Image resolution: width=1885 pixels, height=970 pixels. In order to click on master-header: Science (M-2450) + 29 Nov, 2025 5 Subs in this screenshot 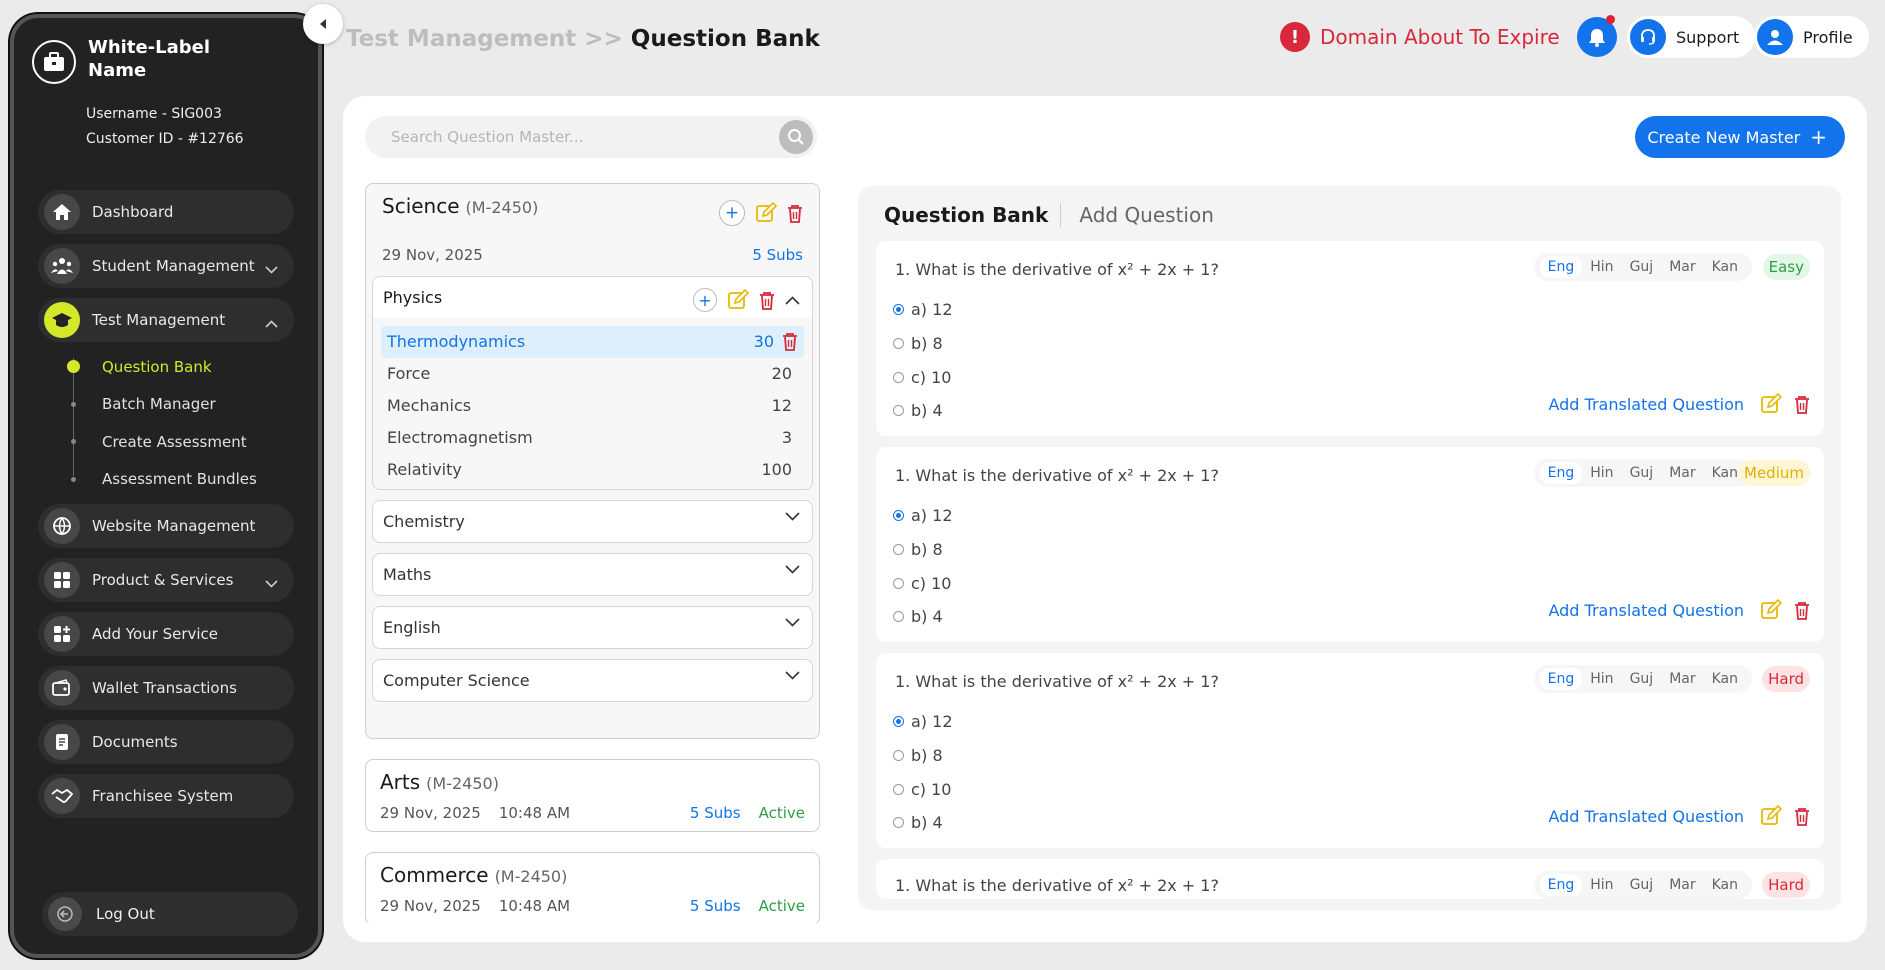, I will do `click(592, 235)`.